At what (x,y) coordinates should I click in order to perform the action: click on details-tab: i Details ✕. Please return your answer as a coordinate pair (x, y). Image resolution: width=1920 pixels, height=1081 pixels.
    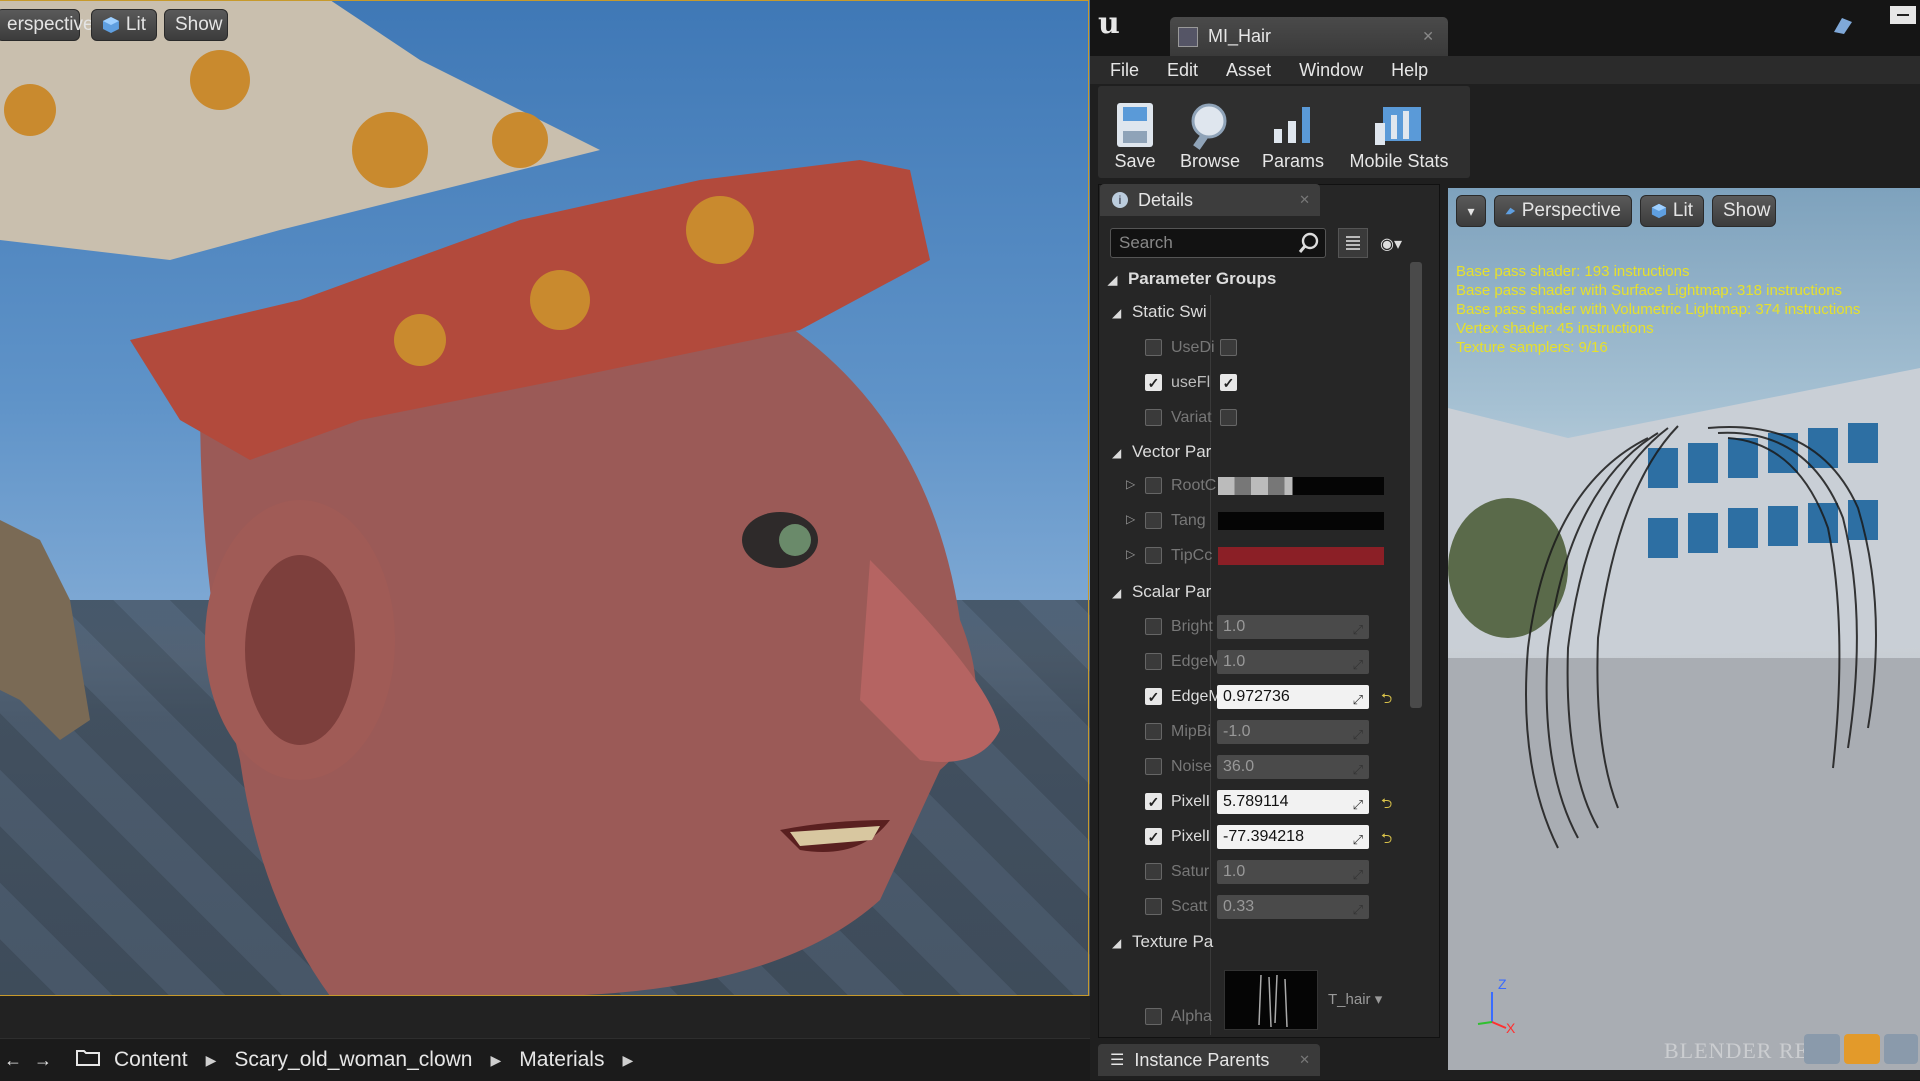
    Looking at the image, I should click on (1210, 200).